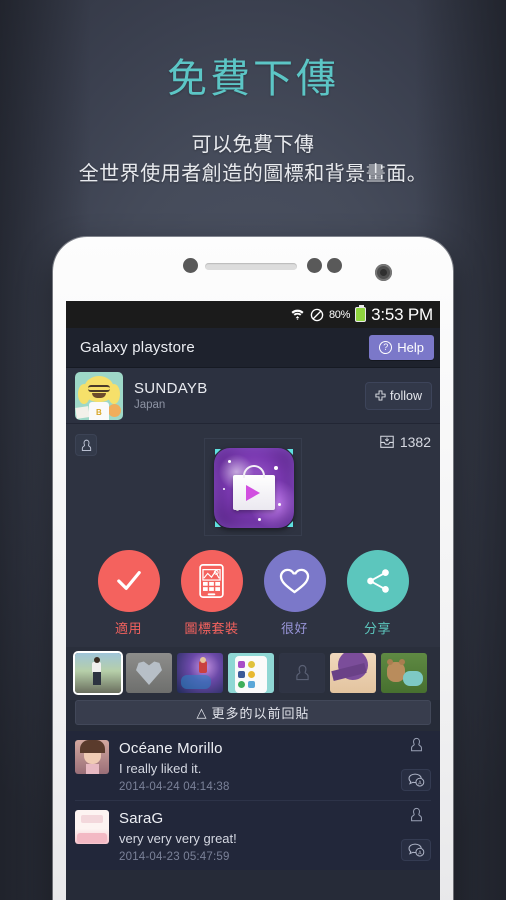  I want to click on clock-label: 3:53 PM, so click(402, 314).